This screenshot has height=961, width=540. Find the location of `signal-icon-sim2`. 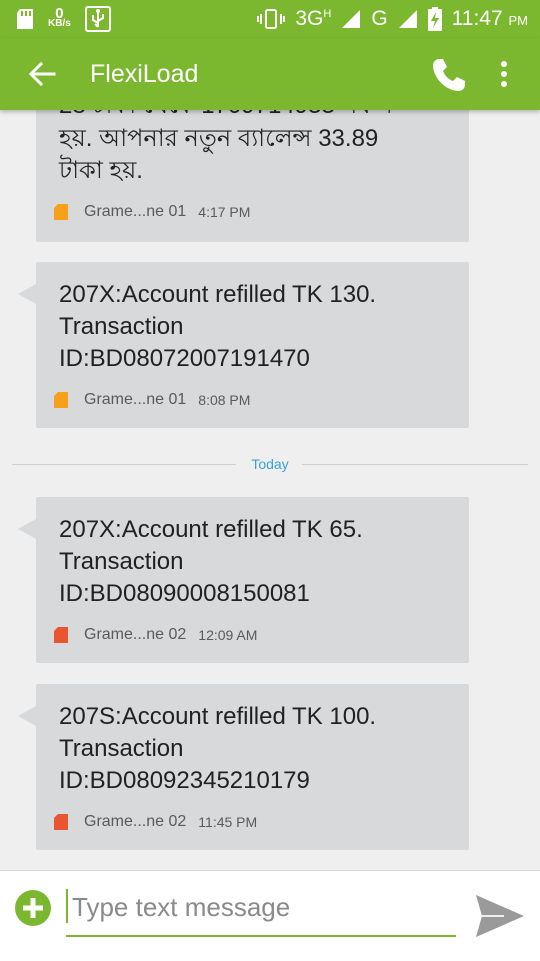

signal-icon-sim2 is located at coordinates (407, 19).